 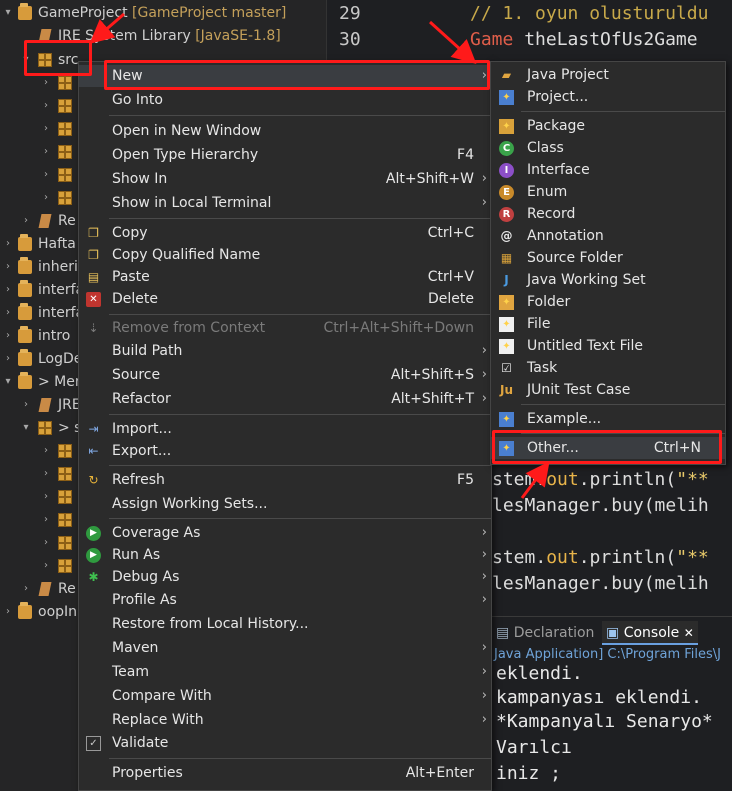 What do you see at coordinates (124, 36) in the screenshot?
I see `tree-item-label: JRE System Library` at bounding box center [124, 36].